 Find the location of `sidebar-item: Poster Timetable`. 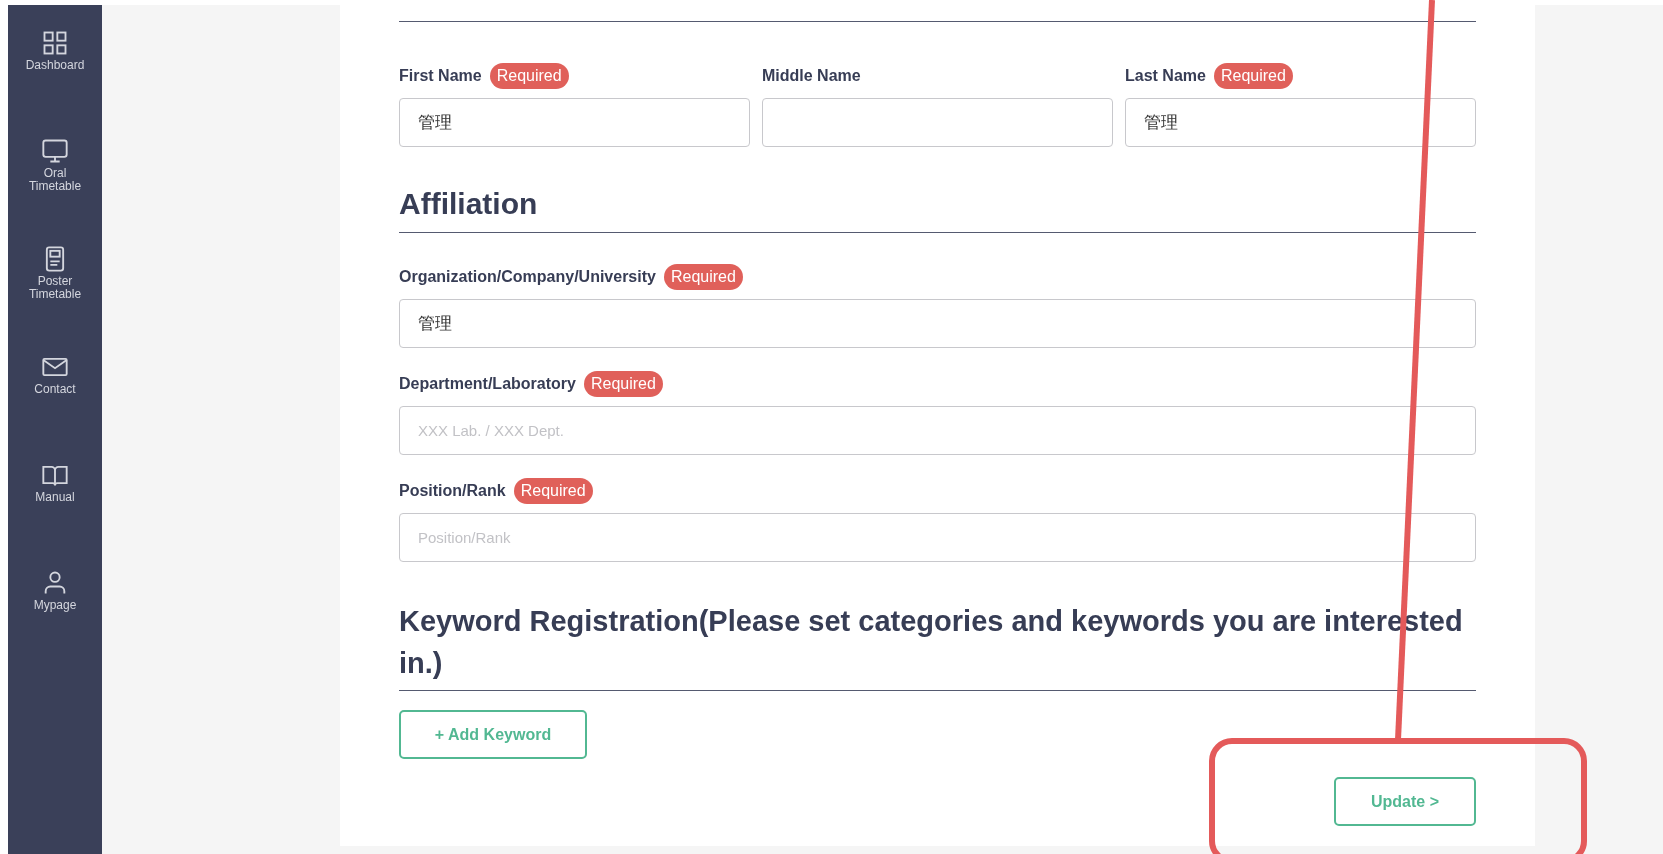

sidebar-item: Poster Timetable is located at coordinates (55, 281).